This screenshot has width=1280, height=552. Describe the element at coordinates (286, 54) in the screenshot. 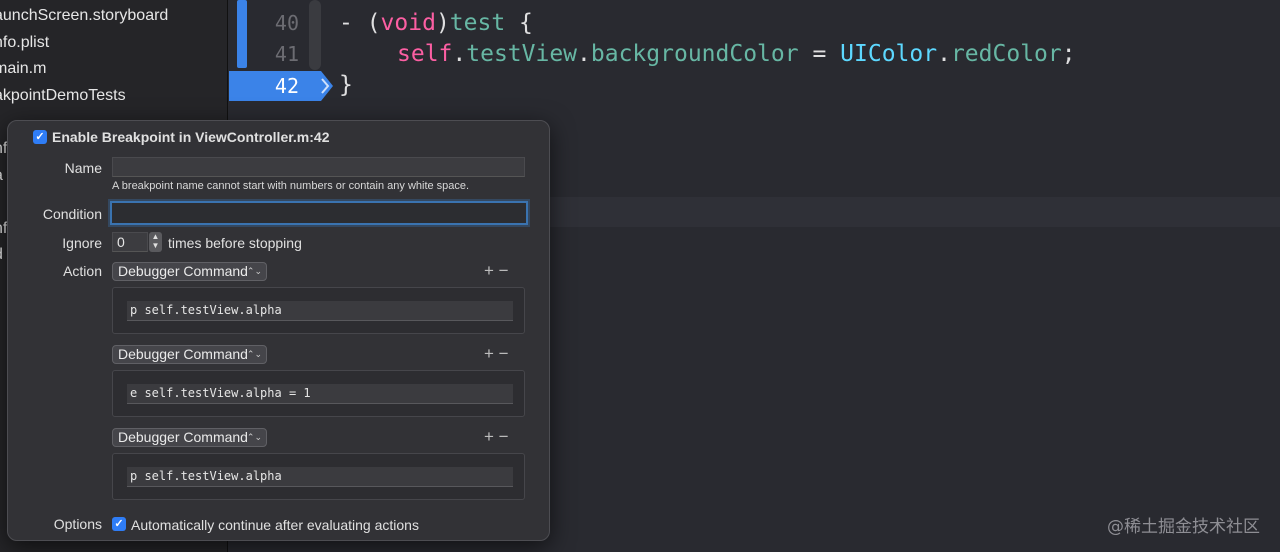

I see `line-number: 41` at that location.